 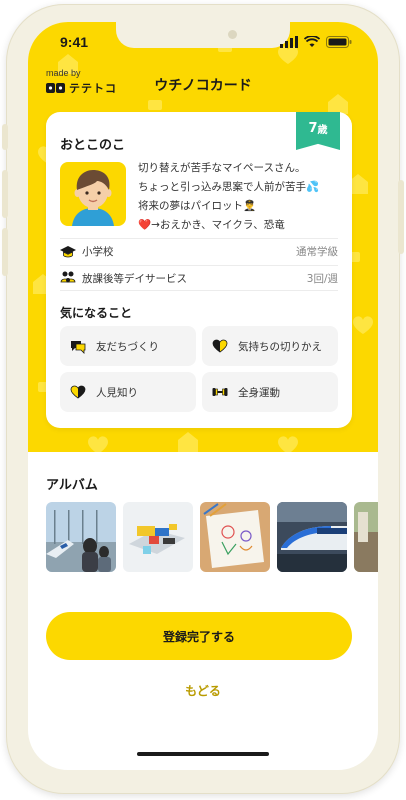 I want to click on dumbbell-icon, so click(x=220, y=392).